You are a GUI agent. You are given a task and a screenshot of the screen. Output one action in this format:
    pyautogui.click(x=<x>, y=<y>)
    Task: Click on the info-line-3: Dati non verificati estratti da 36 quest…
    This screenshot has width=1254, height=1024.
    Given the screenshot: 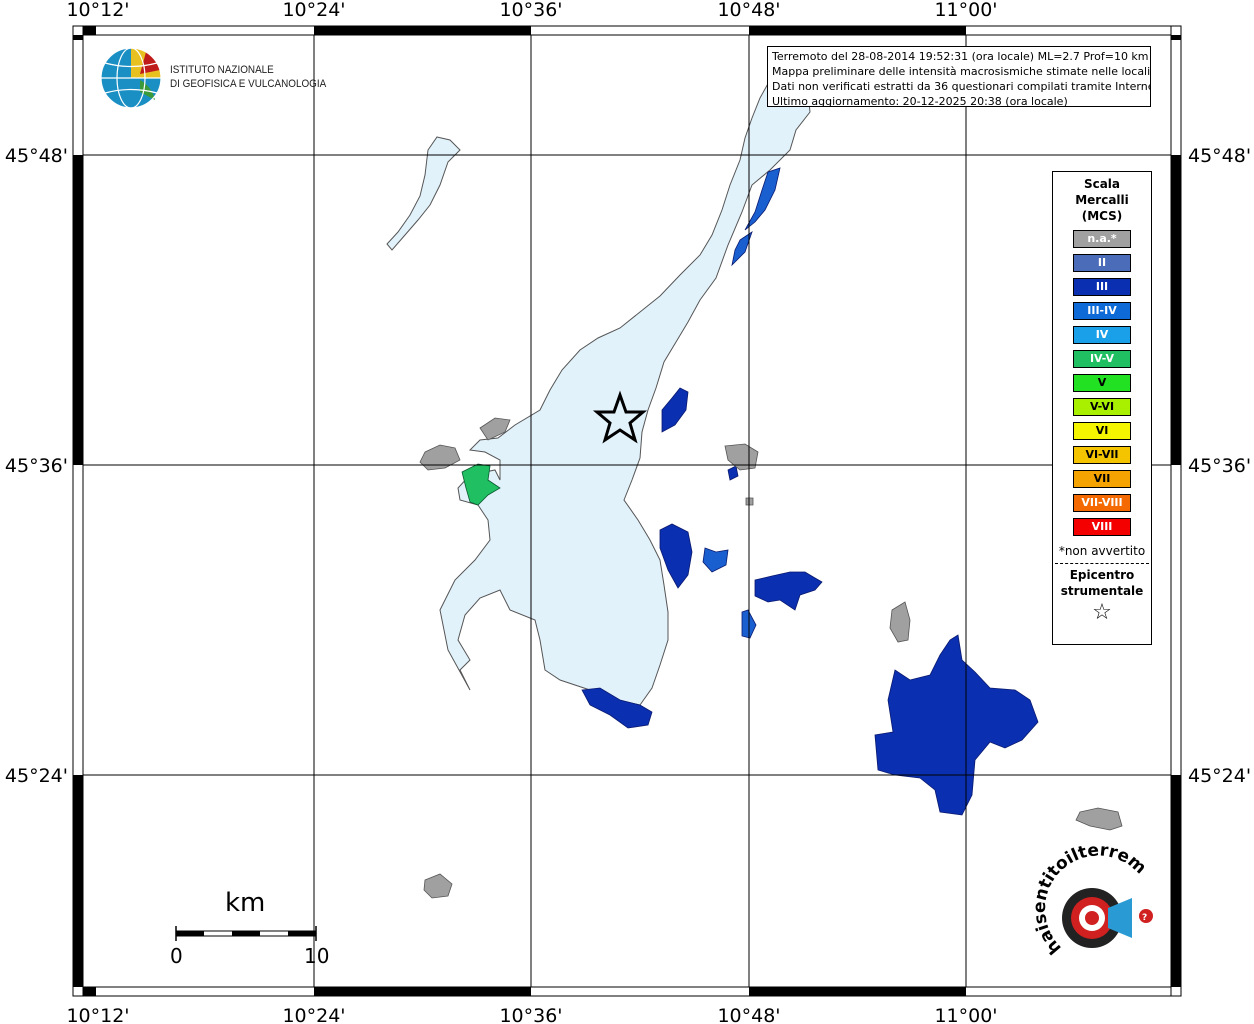 What is the action you would take?
    pyautogui.click(x=961, y=86)
    